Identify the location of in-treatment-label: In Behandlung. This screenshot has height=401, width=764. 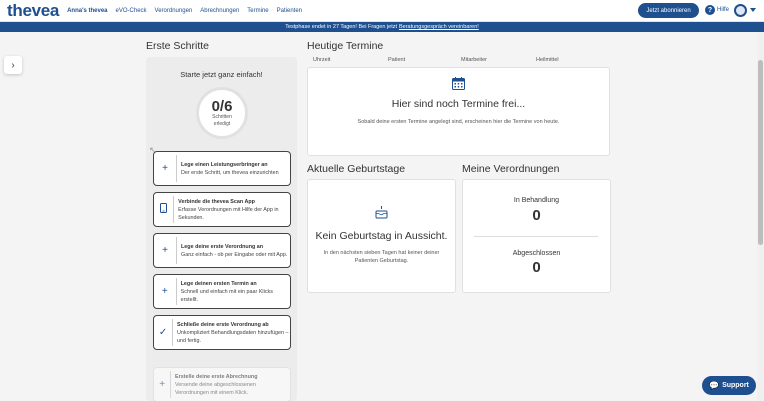
(536, 200).